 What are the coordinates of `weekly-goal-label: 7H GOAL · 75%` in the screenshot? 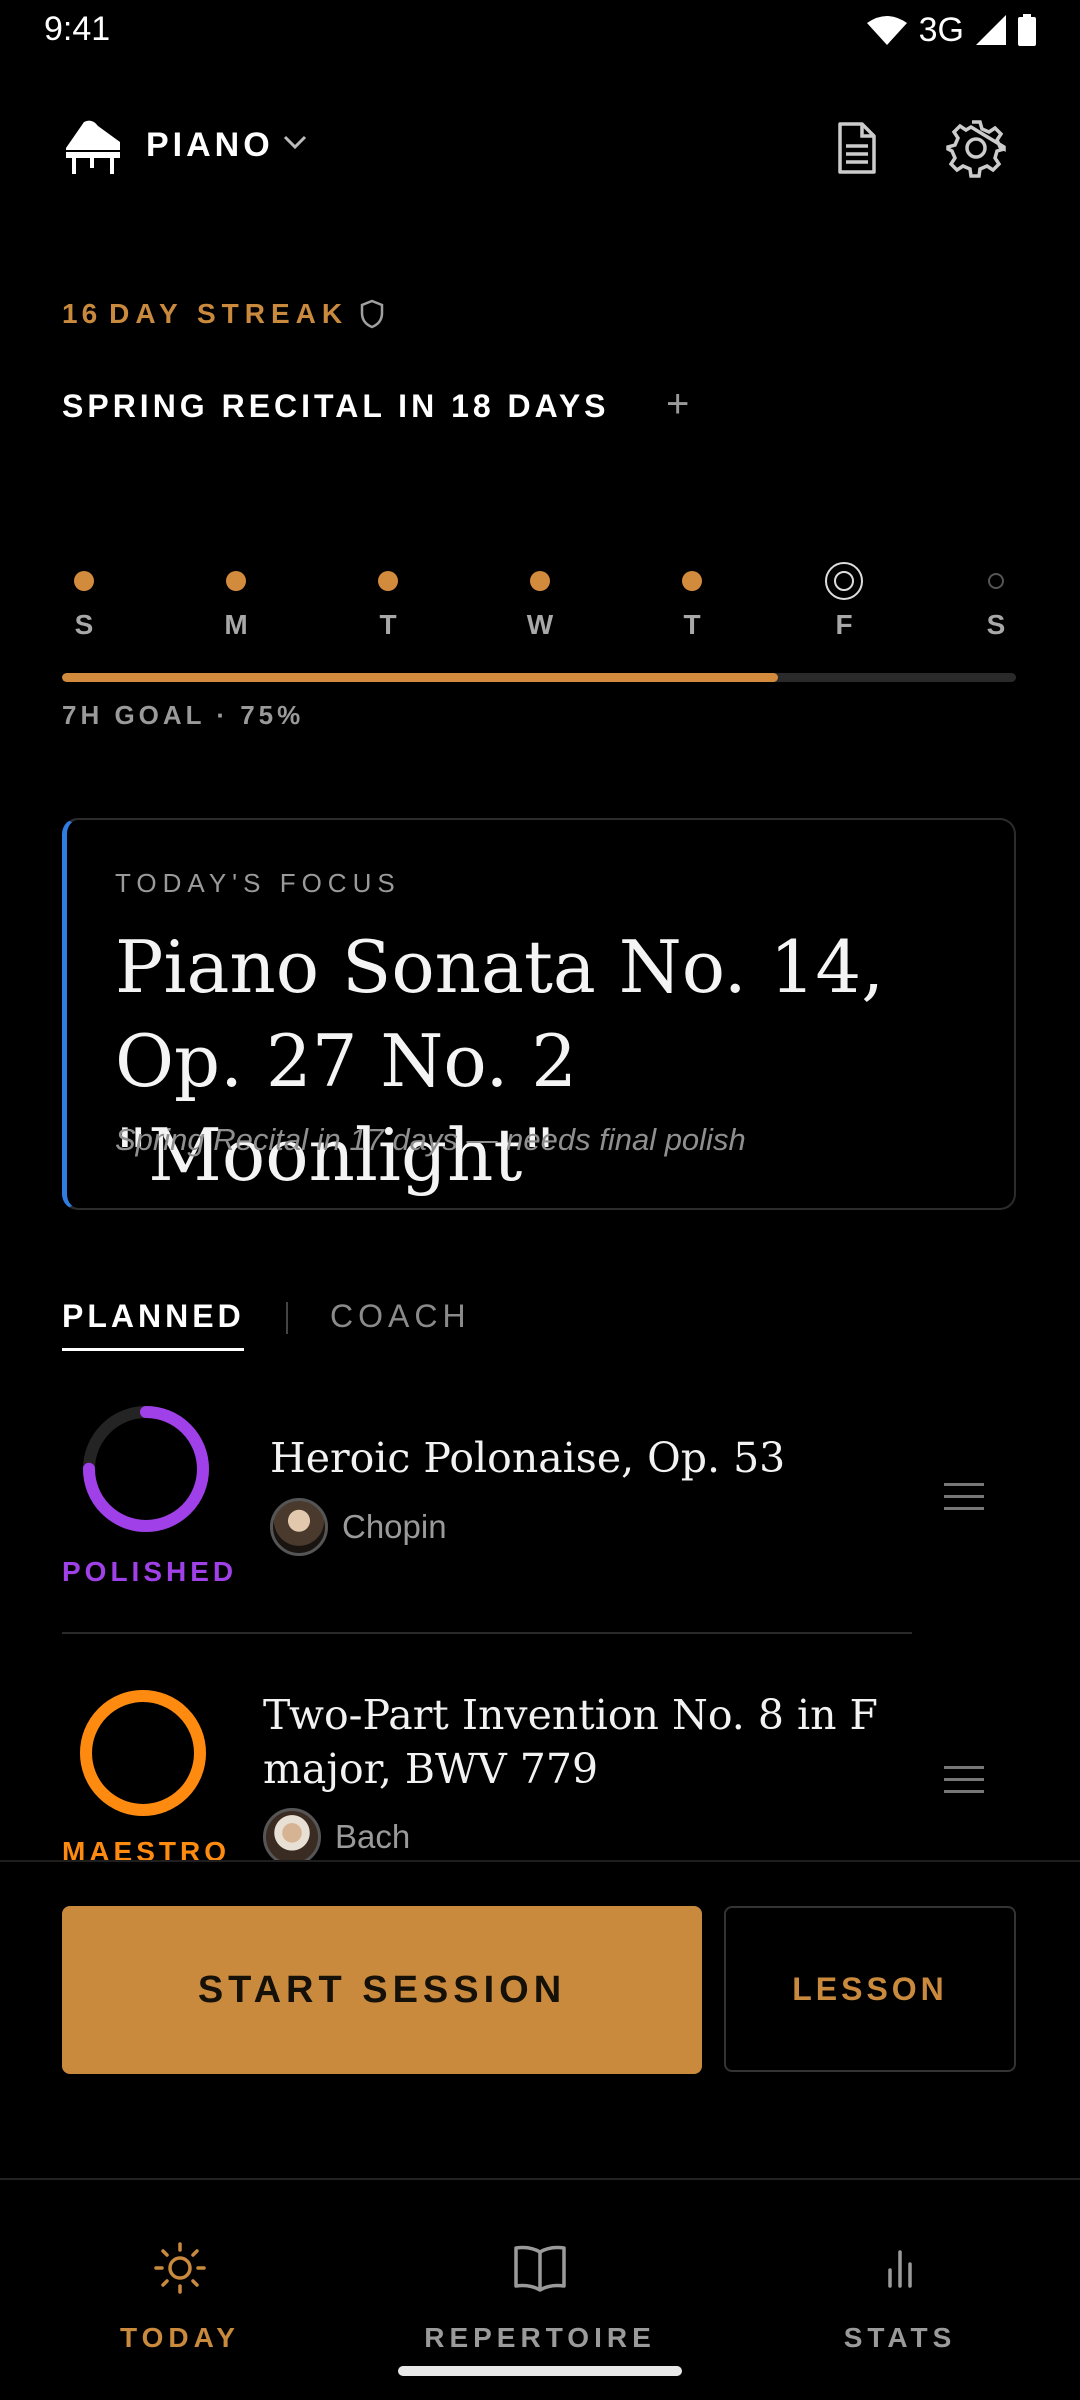 It's located at (183, 715).